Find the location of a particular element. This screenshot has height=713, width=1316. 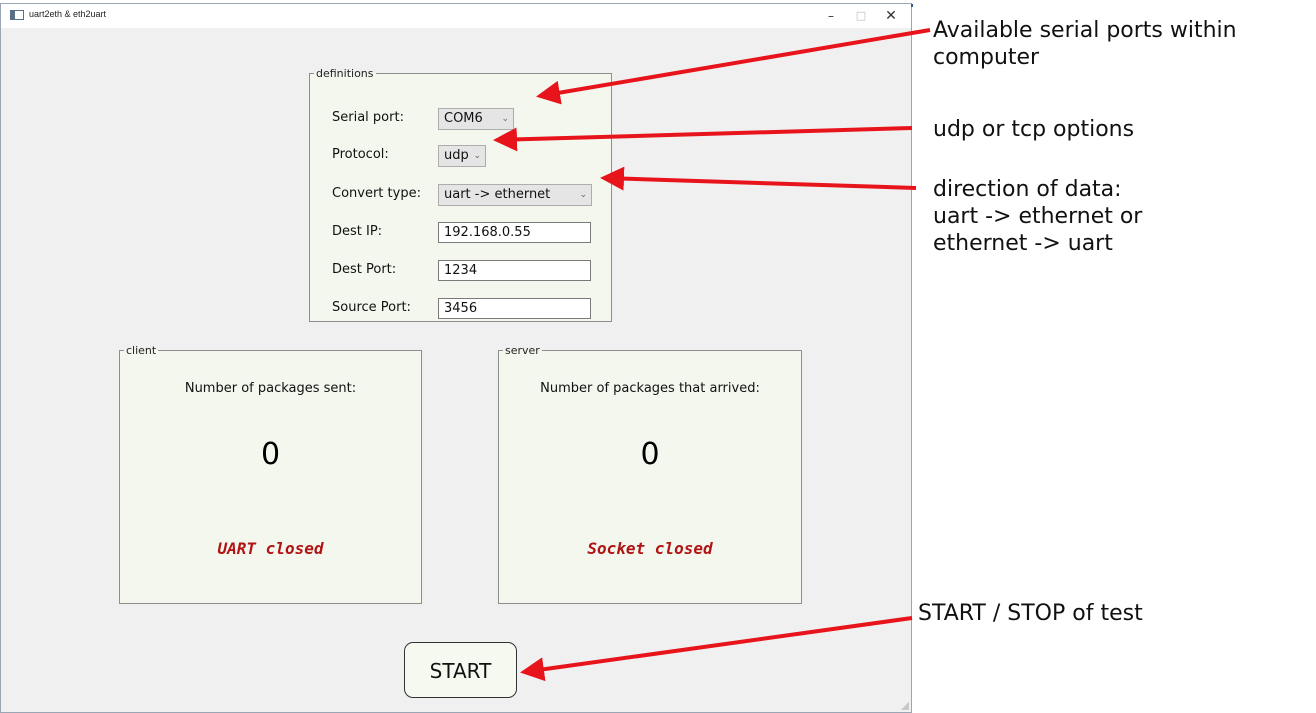

serial-port-select: COM6 ⌄ is located at coordinates (476, 119).